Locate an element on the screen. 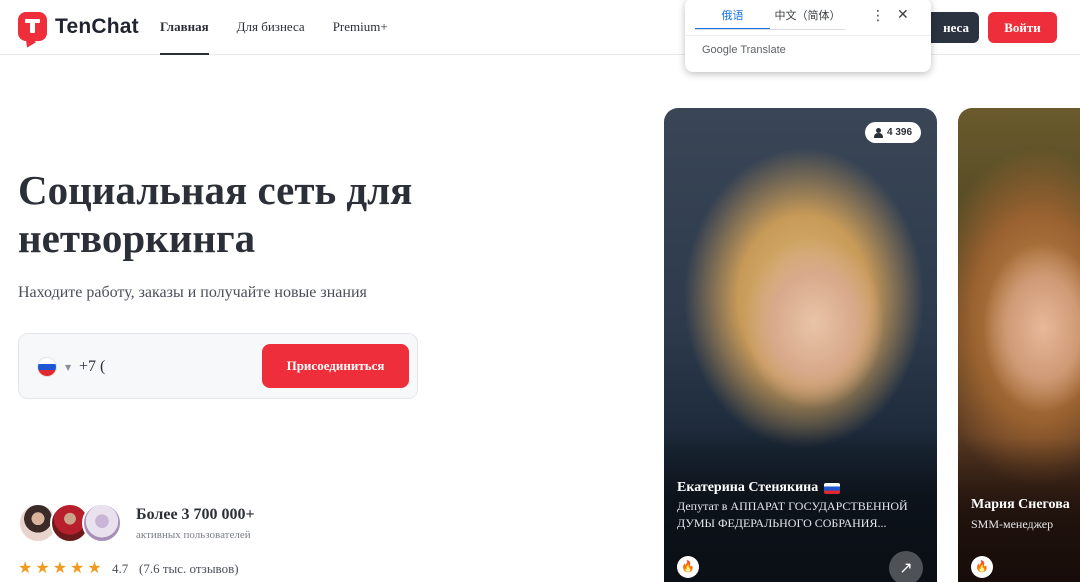 The image size is (1080, 582). person-icon is located at coordinates (878, 132).